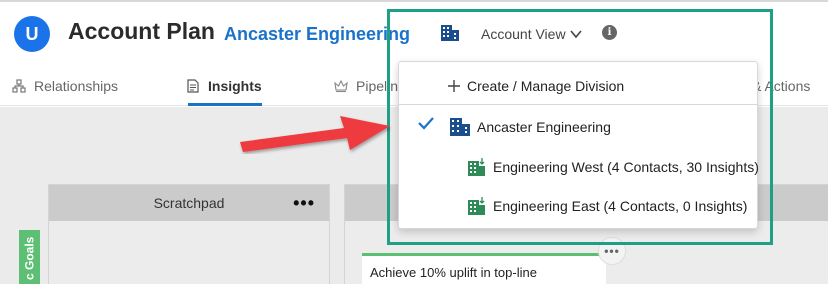  Describe the element at coordinates (414, 1) in the screenshot. I see `top-border` at that location.